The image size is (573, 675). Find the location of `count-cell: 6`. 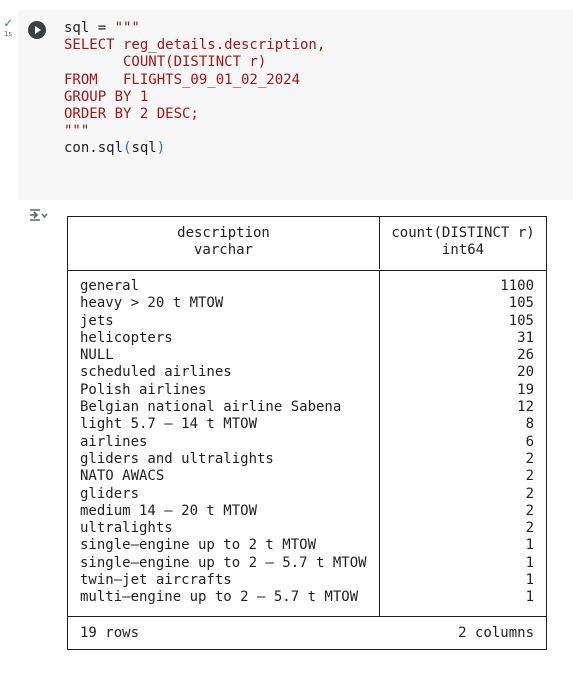

count-cell: 6 is located at coordinates (529, 441).